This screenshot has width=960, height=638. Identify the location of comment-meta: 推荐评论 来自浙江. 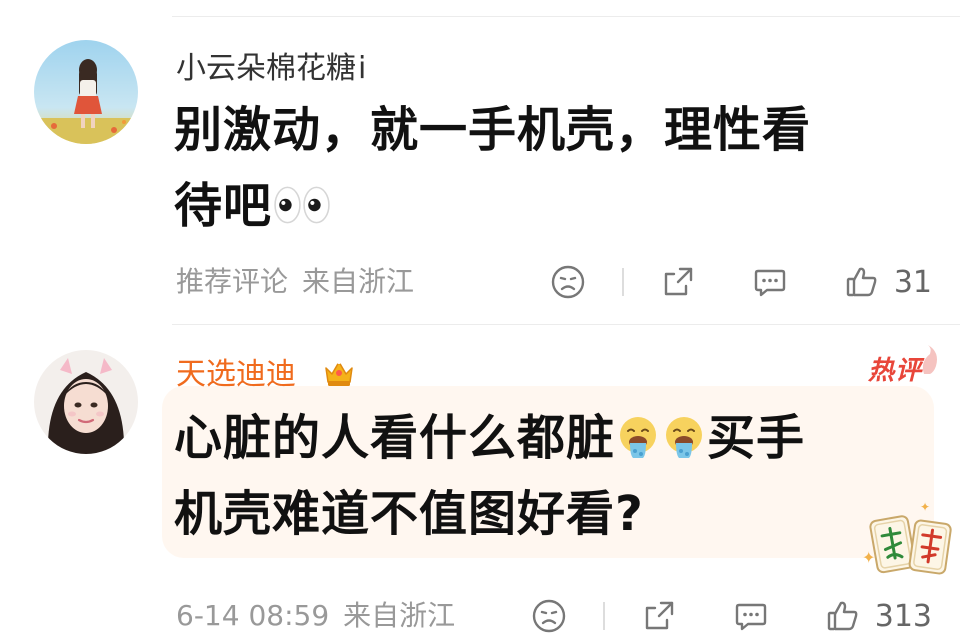
(295, 282).